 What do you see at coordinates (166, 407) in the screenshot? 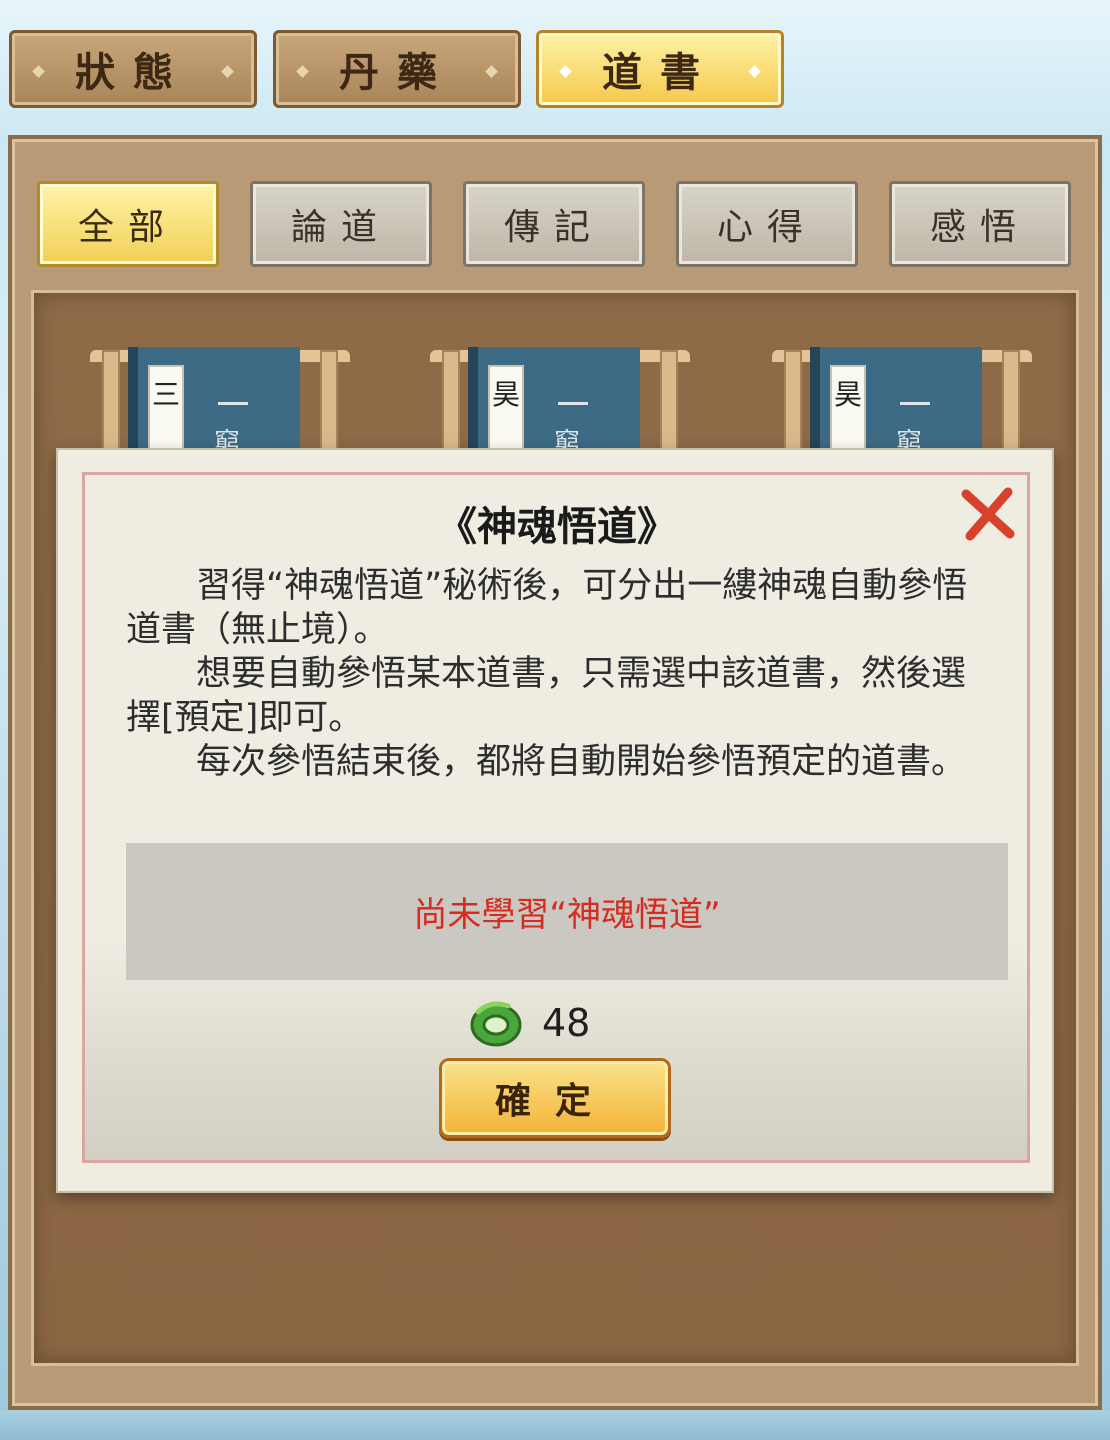
I see `book-title-label: 三` at bounding box center [166, 407].